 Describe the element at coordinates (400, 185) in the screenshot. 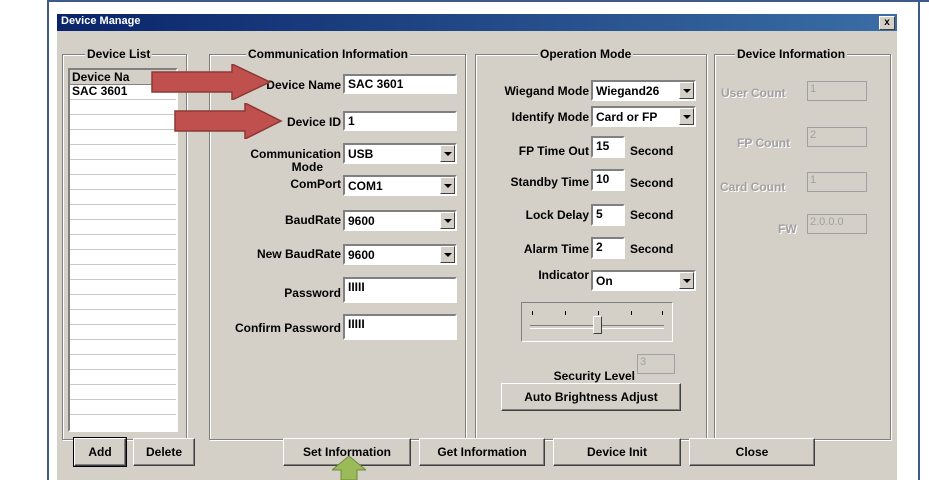

I see `comport-select: COM1` at that location.